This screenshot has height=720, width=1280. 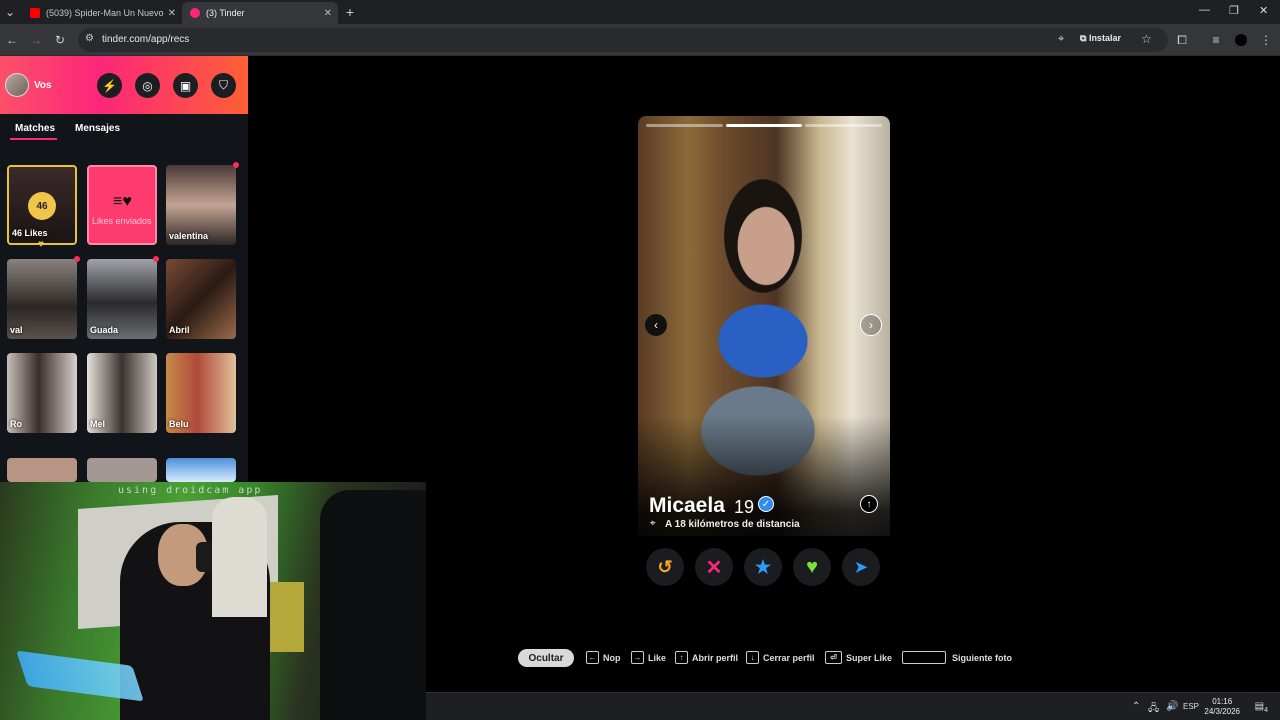 What do you see at coordinates (179, 424) in the screenshot?
I see `match-name: Belu` at bounding box center [179, 424].